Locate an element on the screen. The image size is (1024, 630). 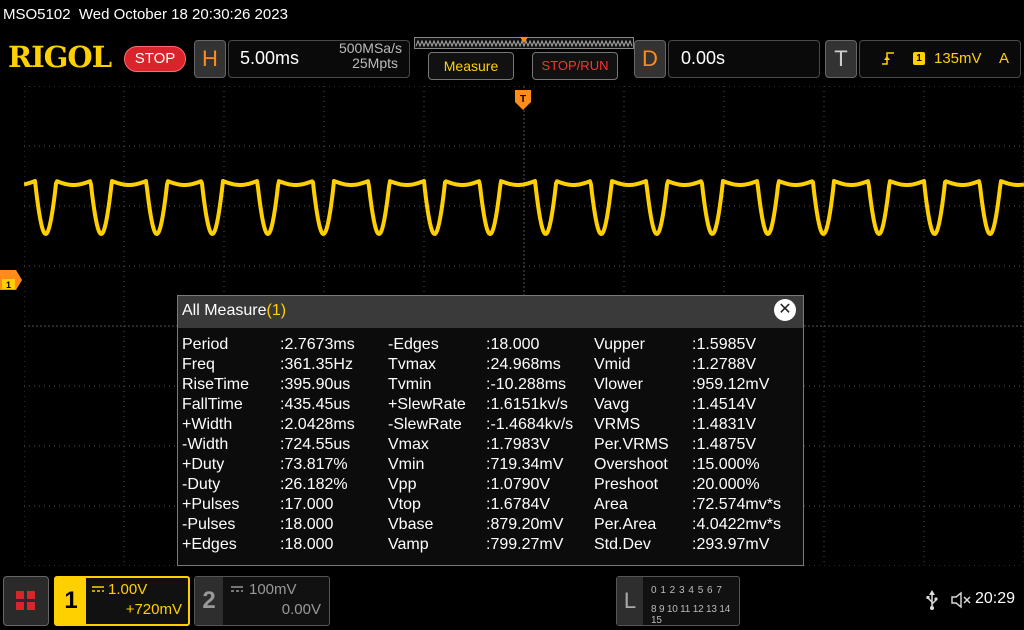
close-icon: ✕ is located at coordinates (785, 310).